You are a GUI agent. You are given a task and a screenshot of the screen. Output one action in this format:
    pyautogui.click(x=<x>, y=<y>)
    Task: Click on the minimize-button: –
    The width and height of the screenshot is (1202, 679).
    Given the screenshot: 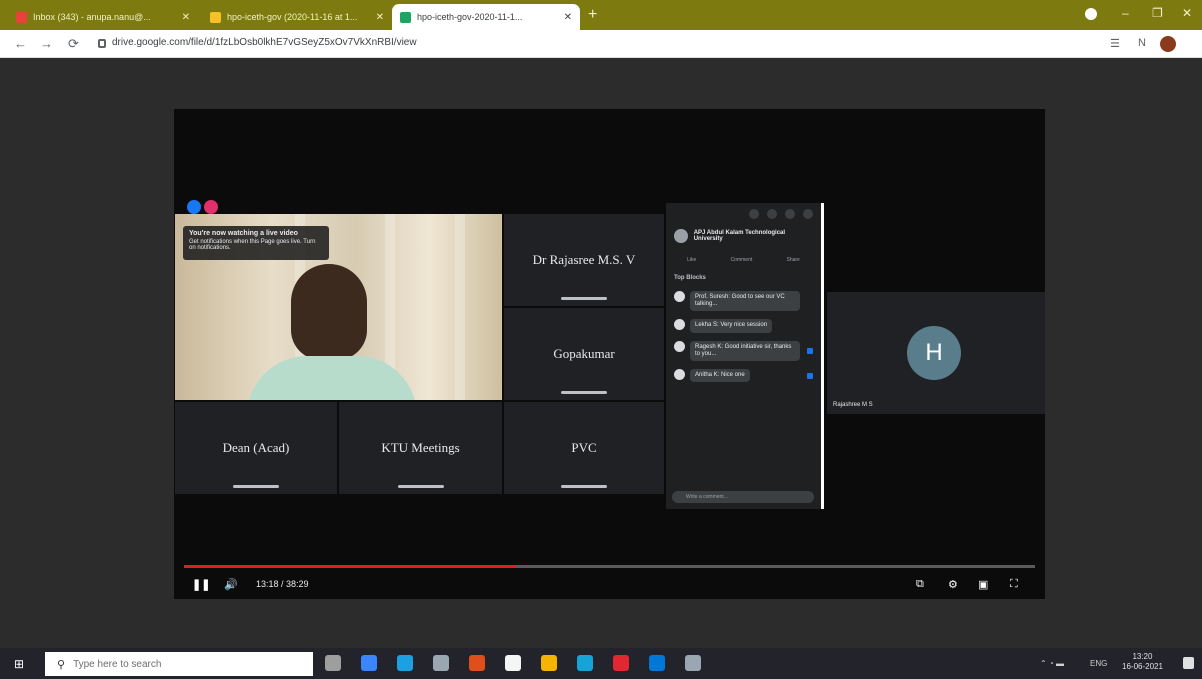 What is the action you would take?
    pyautogui.click(x=1125, y=13)
    